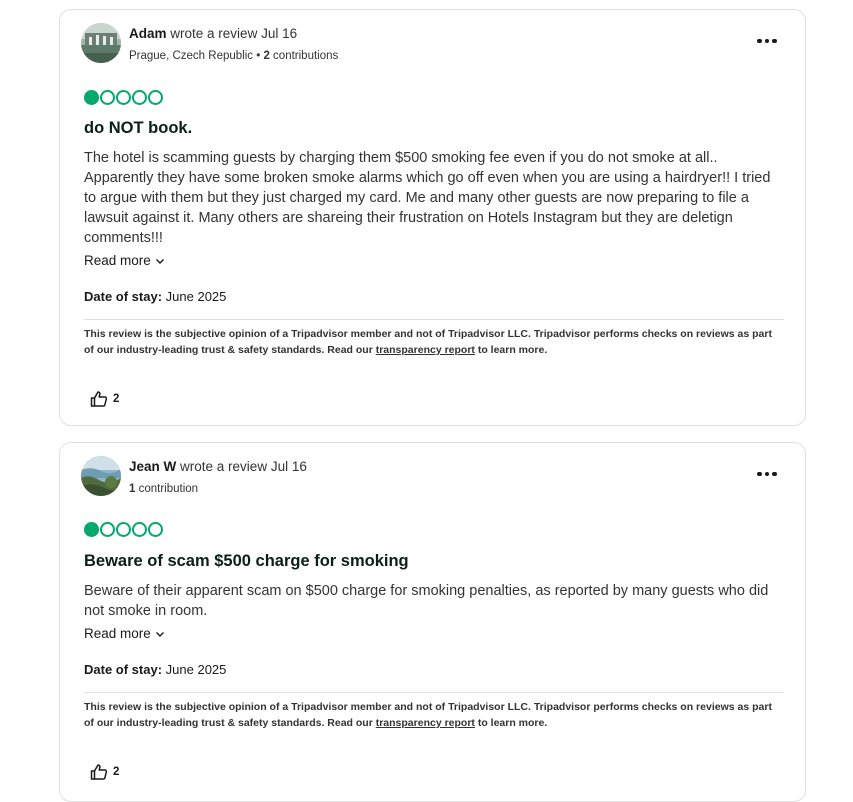 The height and width of the screenshot is (802, 853). I want to click on reviewer-meta: 1 contribution, so click(163, 489).